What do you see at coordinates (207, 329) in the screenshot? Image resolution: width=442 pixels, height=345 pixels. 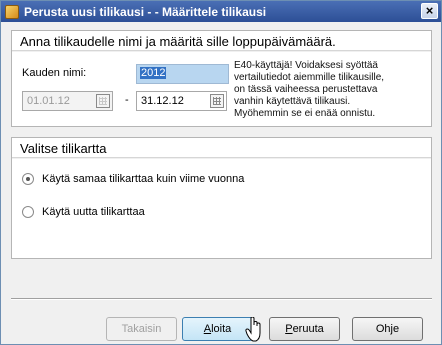 I see `start-mnemonic: A` at bounding box center [207, 329].